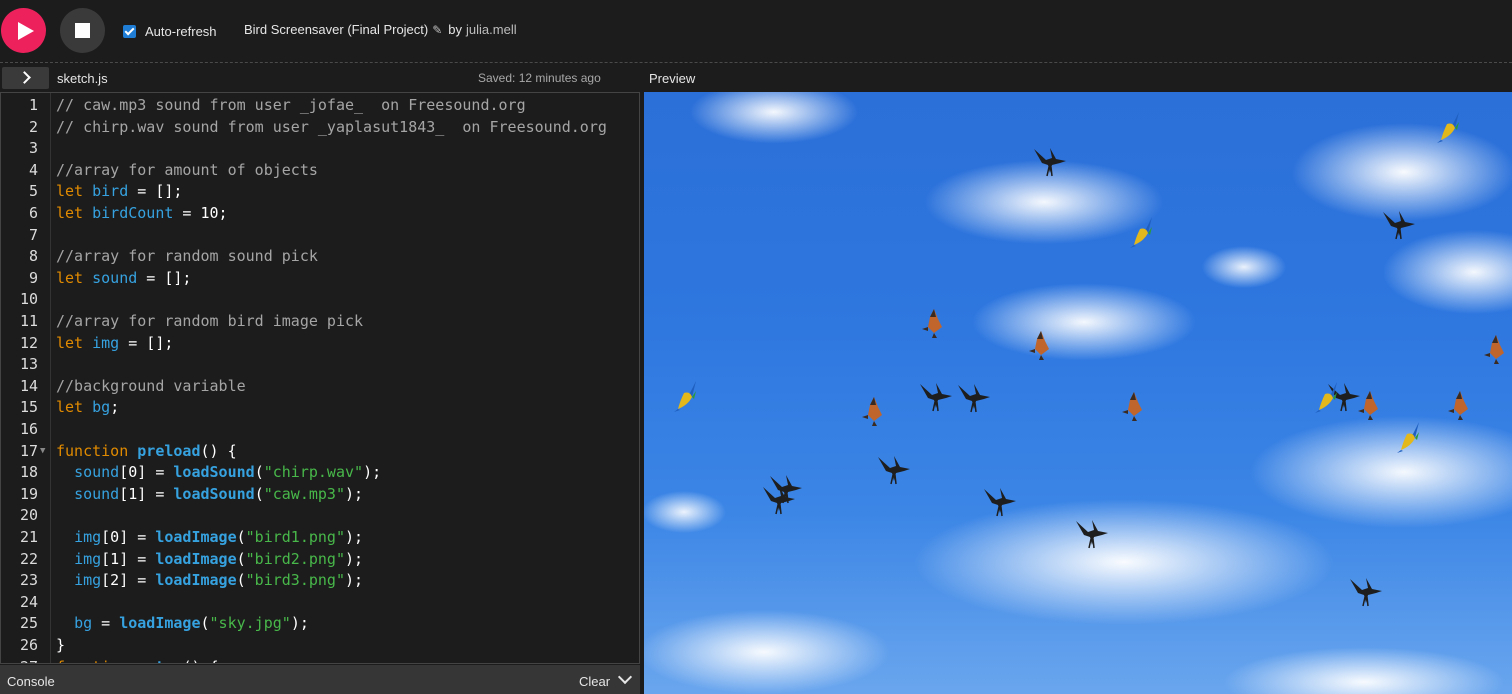 The image size is (1512, 694). What do you see at coordinates (28, 558) in the screenshot?
I see `line-number: 22` at bounding box center [28, 558].